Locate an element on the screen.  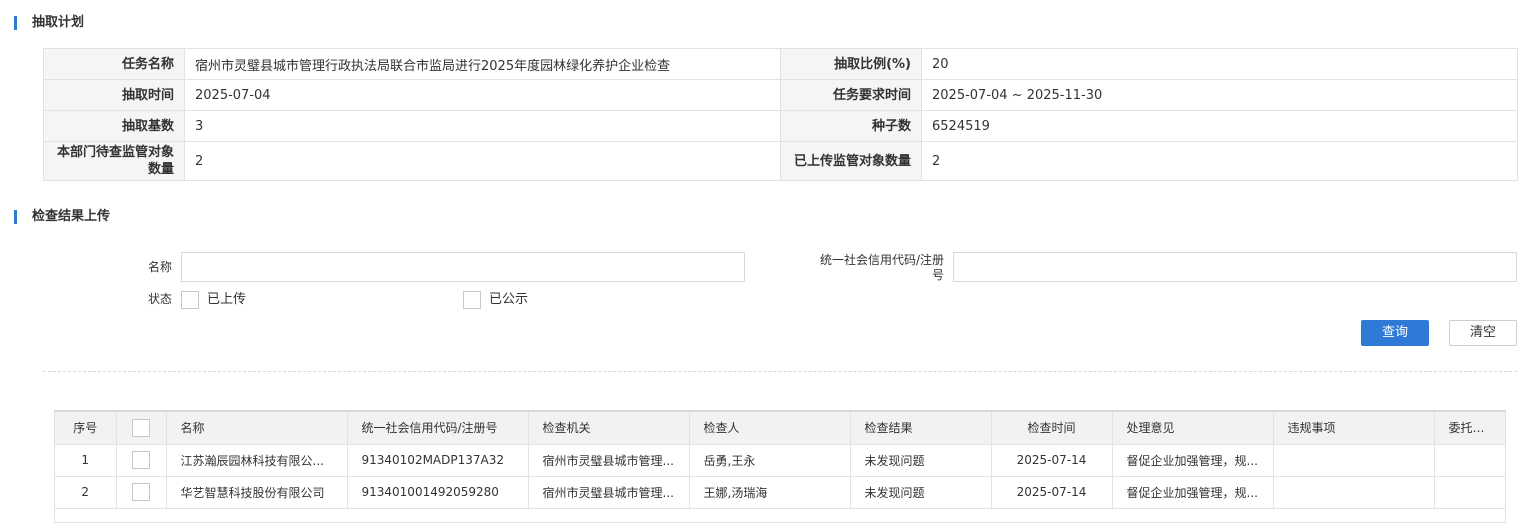
col-header-violation: 违规事项 is located at coordinates (1354, 428).